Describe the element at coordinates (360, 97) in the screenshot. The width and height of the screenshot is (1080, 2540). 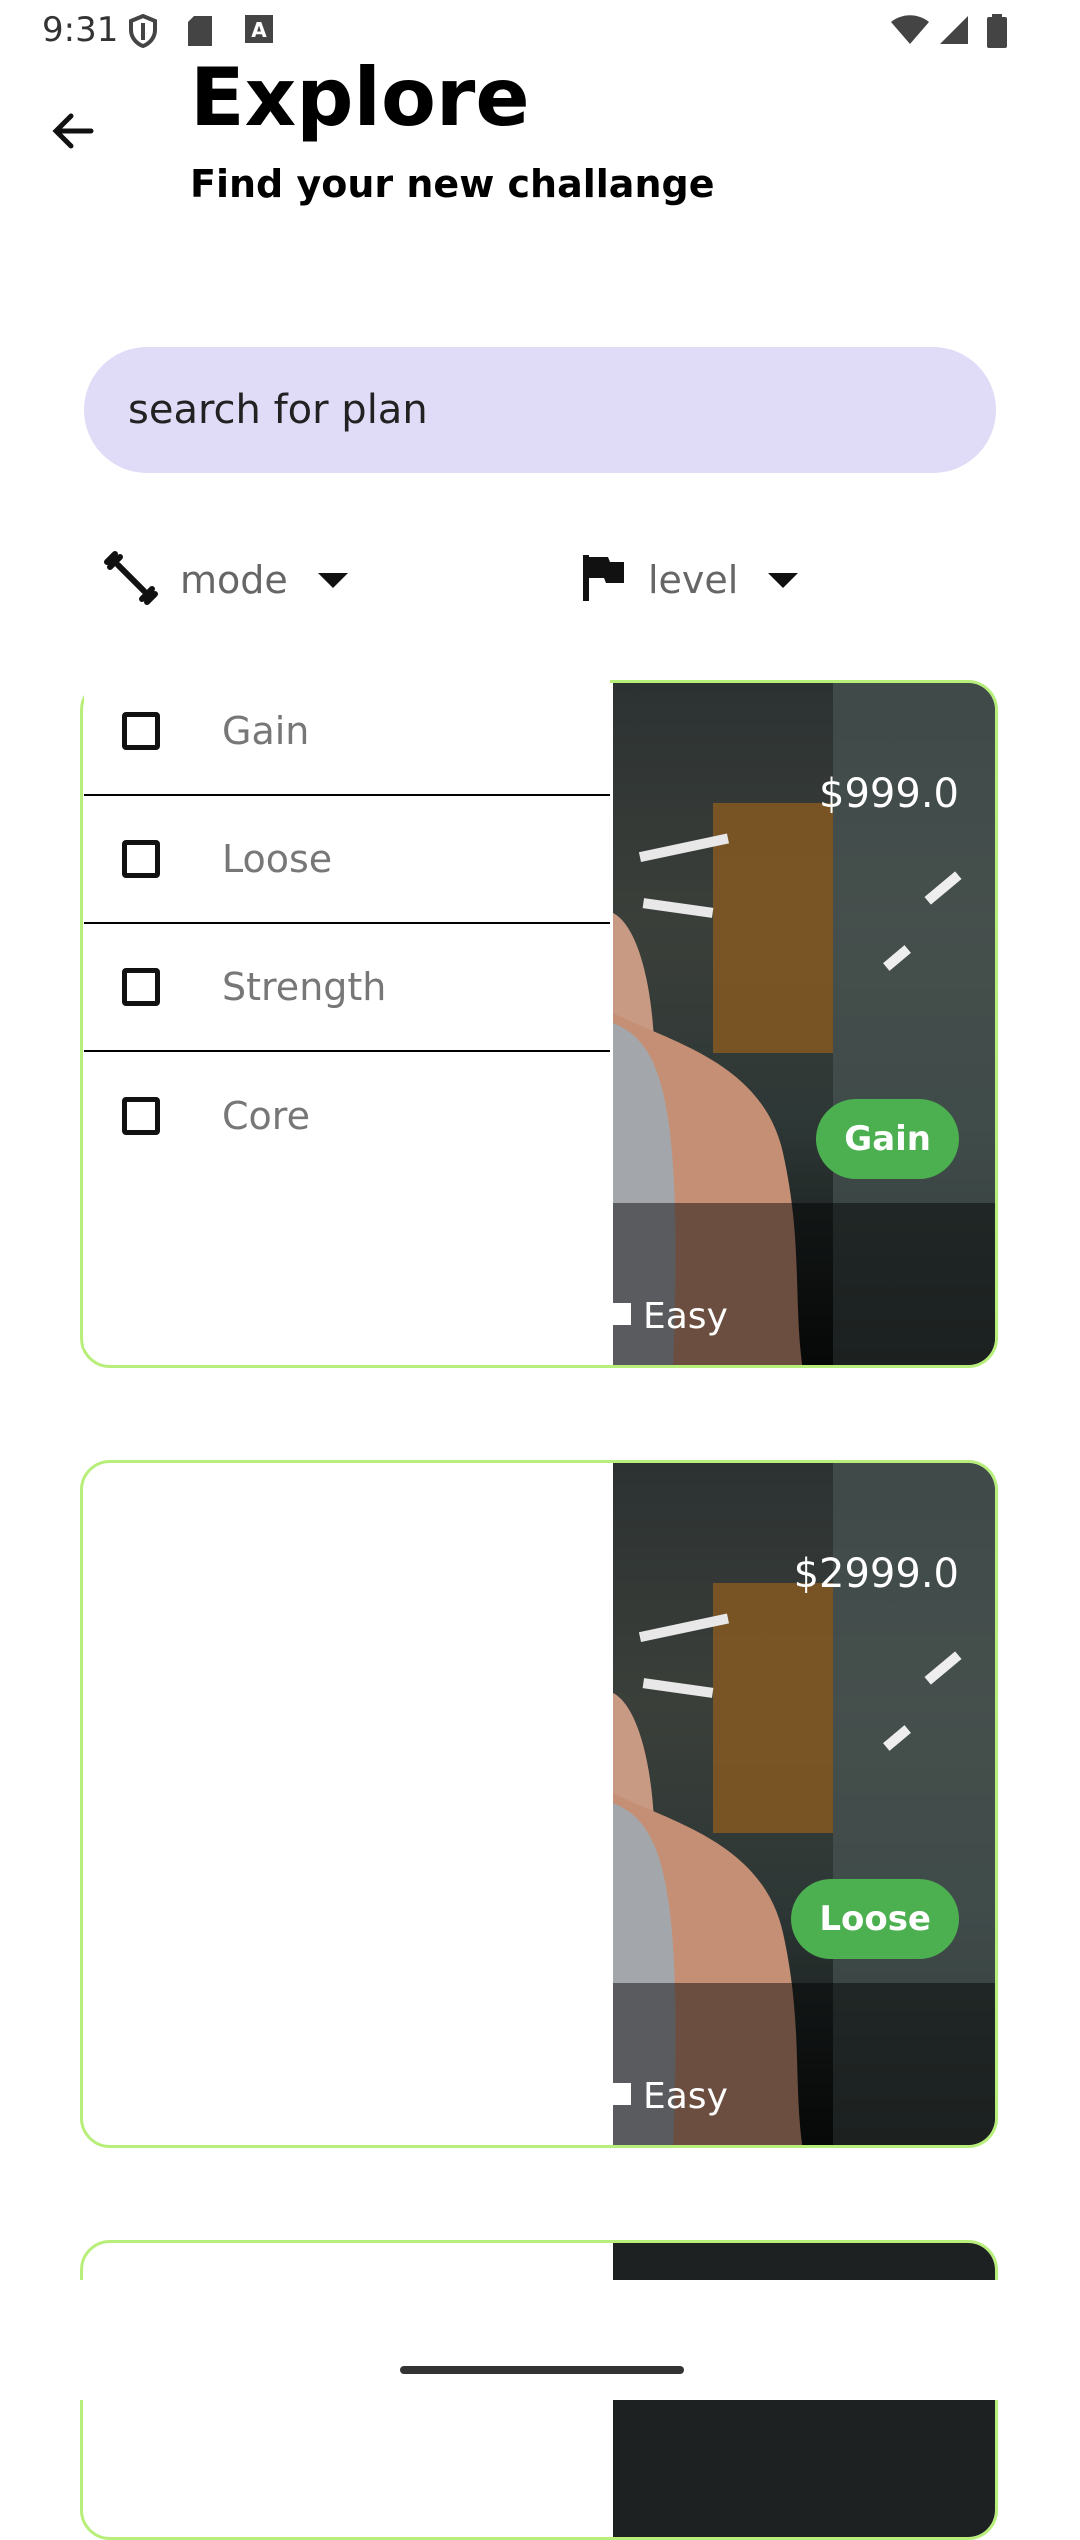
I see `page-title: Explore` at that location.